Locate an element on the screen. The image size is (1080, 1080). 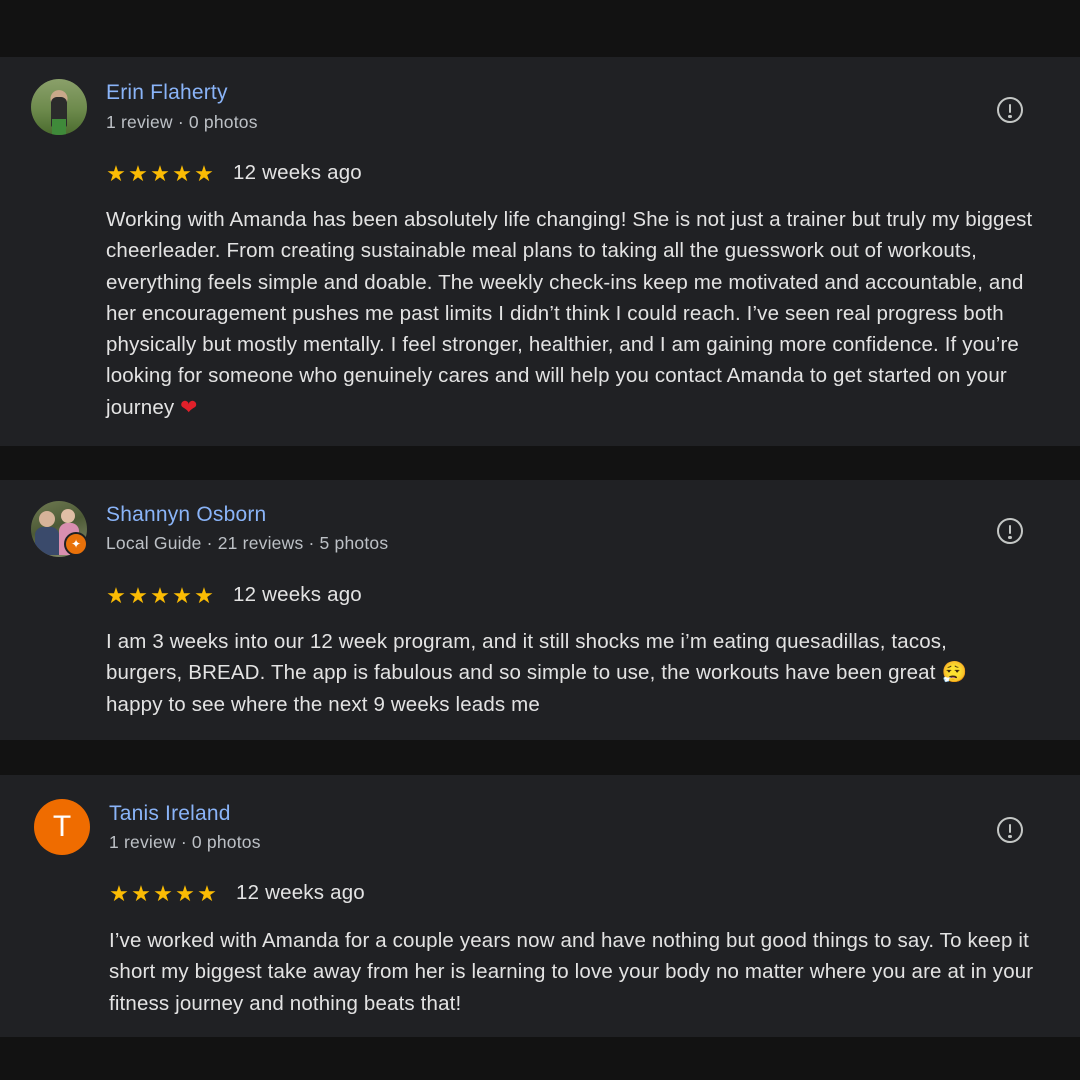
reviewer-name: Tanis Ireland is located at coordinates (170, 814).